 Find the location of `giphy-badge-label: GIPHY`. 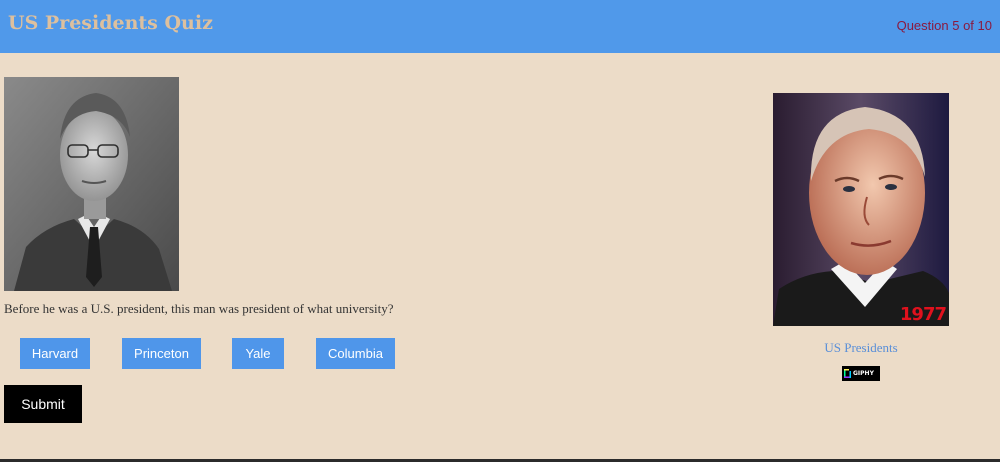

giphy-badge-label: GIPHY is located at coordinates (863, 373).